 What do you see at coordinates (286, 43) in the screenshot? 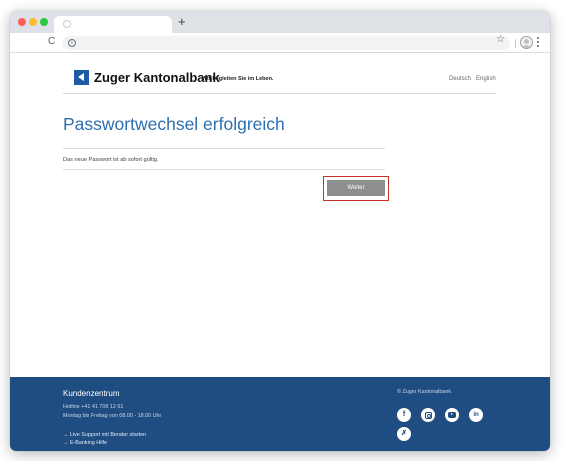
I see `address-bar: i` at bounding box center [286, 43].